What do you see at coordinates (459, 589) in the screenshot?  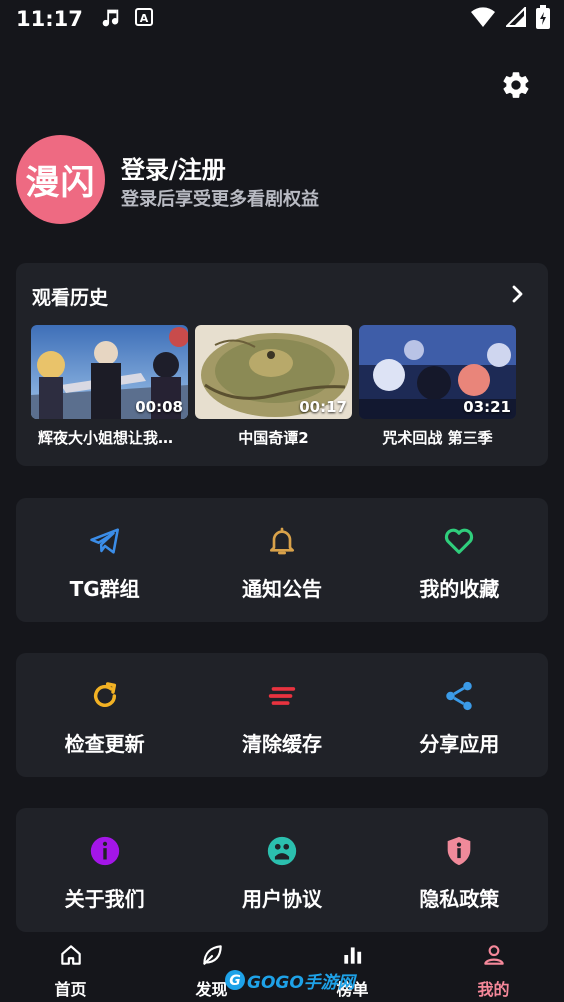 I see `action-label: 我的收藏` at bounding box center [459, 589].